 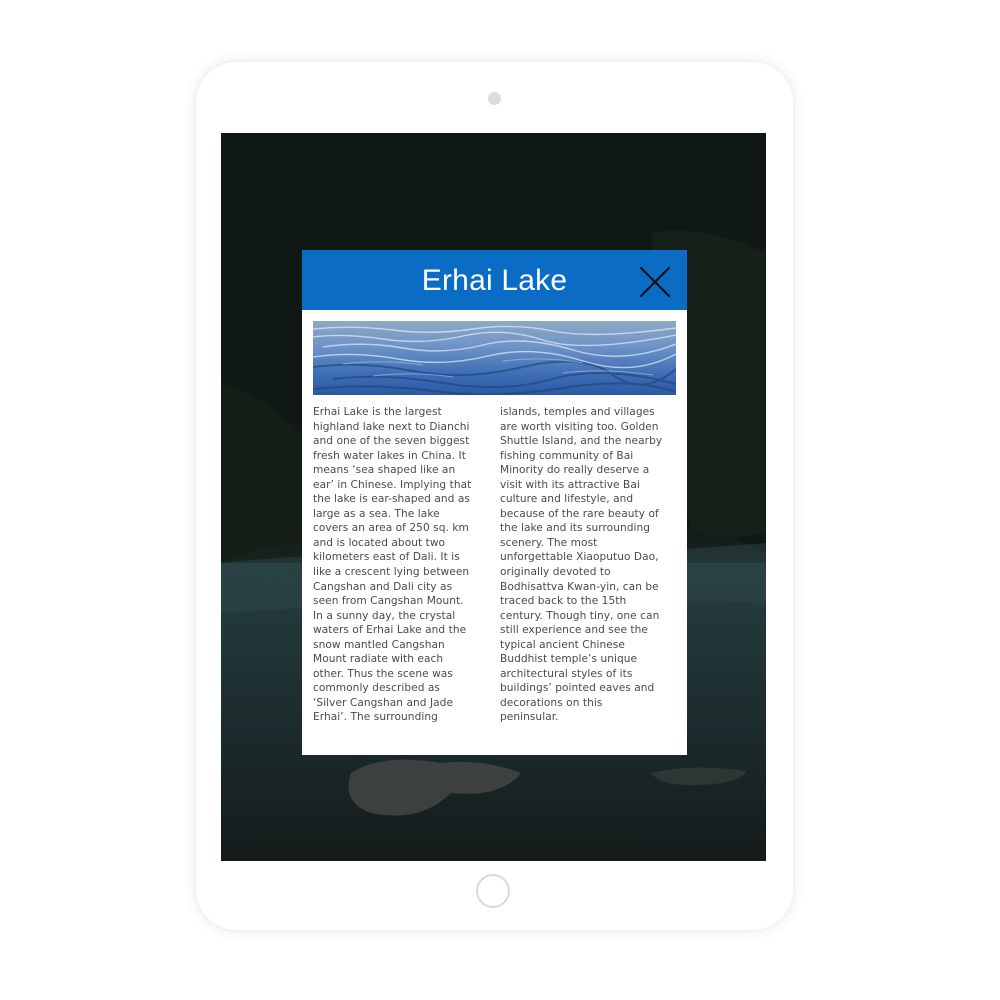 I want to click on camera-dot, so click(x=494, y=98).